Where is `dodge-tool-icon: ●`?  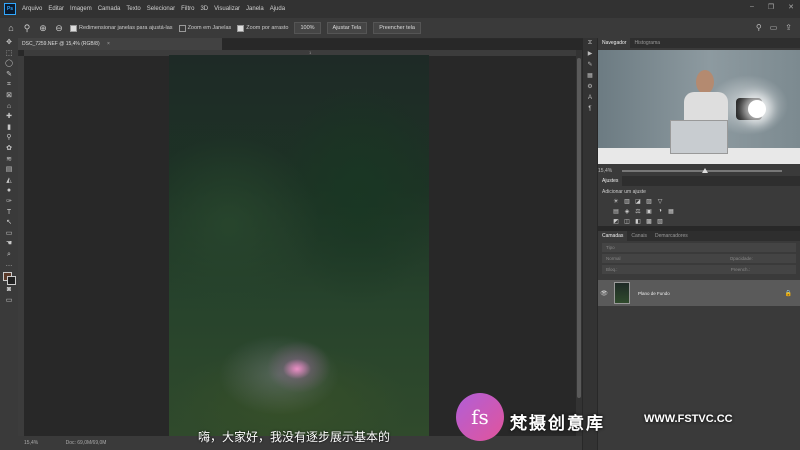 dodge-tool-icon: ● is located at coordinates (9, 191).